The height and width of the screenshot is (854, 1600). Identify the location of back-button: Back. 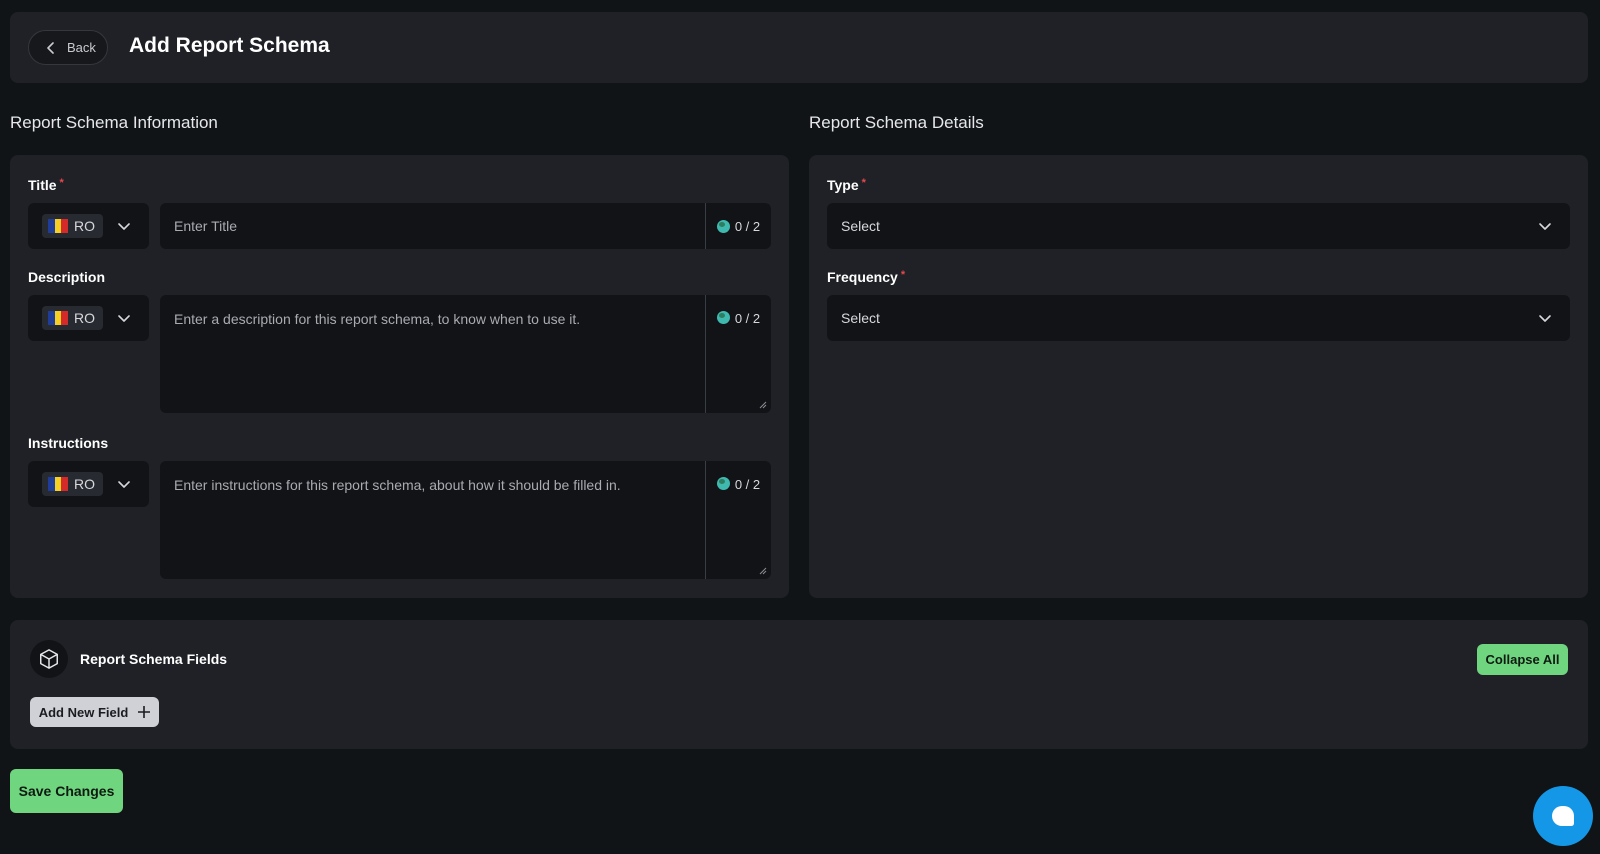
(68, 47).